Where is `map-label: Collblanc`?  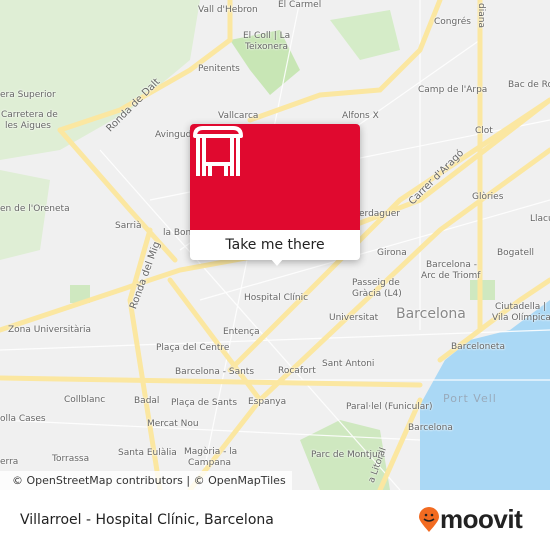
map-label: Collblanc is located at coordinates (85, 400).